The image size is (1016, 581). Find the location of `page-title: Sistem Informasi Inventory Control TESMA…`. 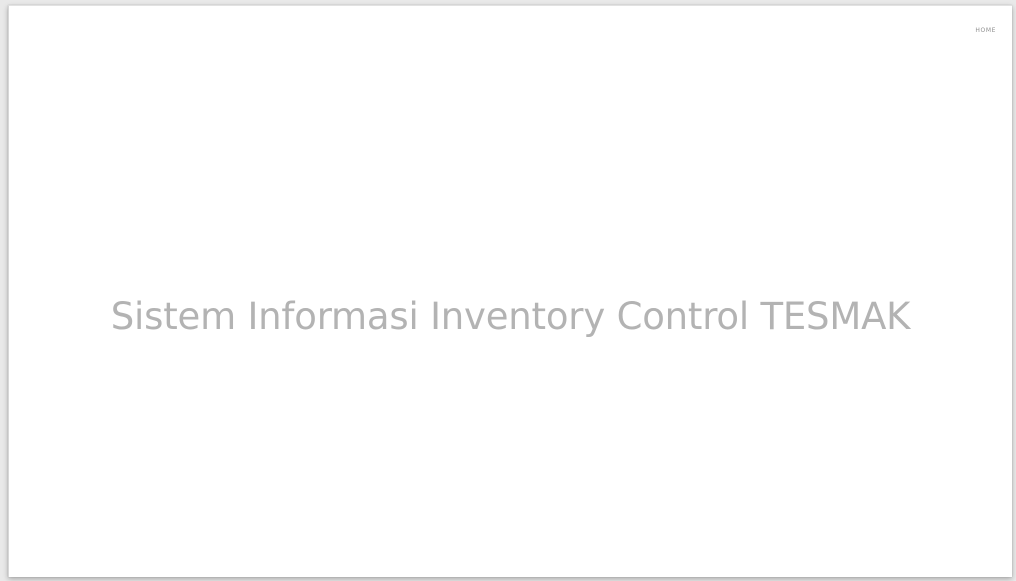

page-title: Sistem Informasi Inventory Control TESMA… is located at coordinates (510, 316).